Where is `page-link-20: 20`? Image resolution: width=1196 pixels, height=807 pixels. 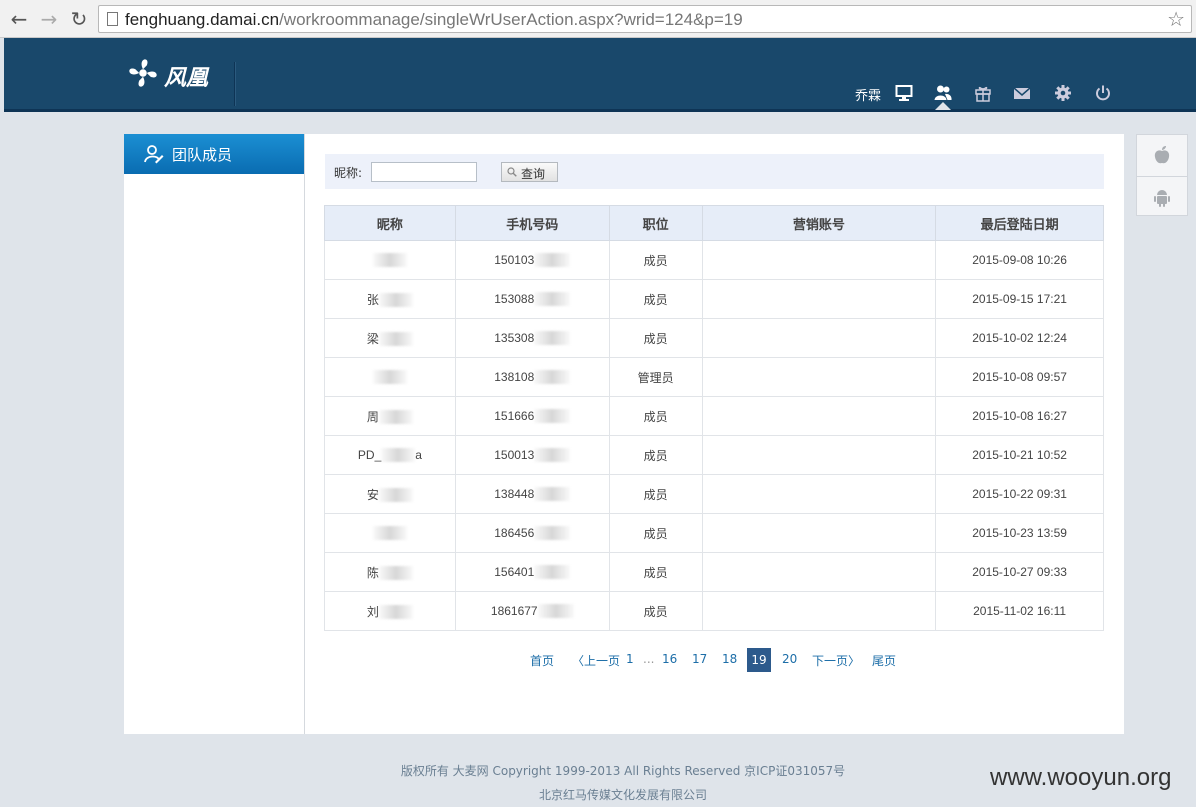
page-link-20: 20 is located at coordinates (789, 659).